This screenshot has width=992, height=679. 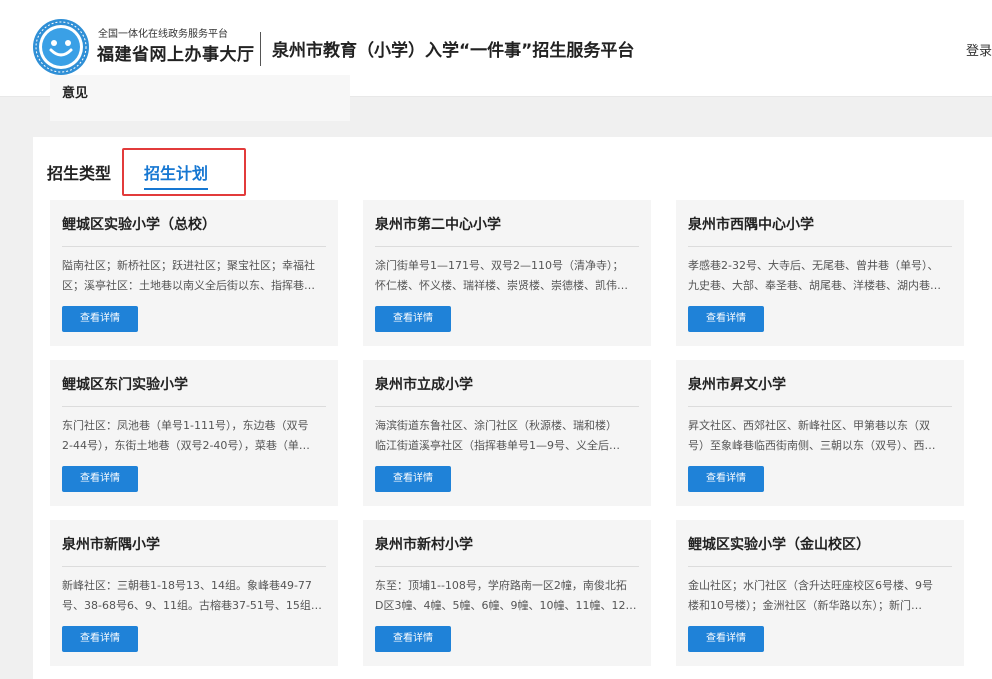 I want to click on school-name: 泉州市昇文小学, so click(x=737, y=385).